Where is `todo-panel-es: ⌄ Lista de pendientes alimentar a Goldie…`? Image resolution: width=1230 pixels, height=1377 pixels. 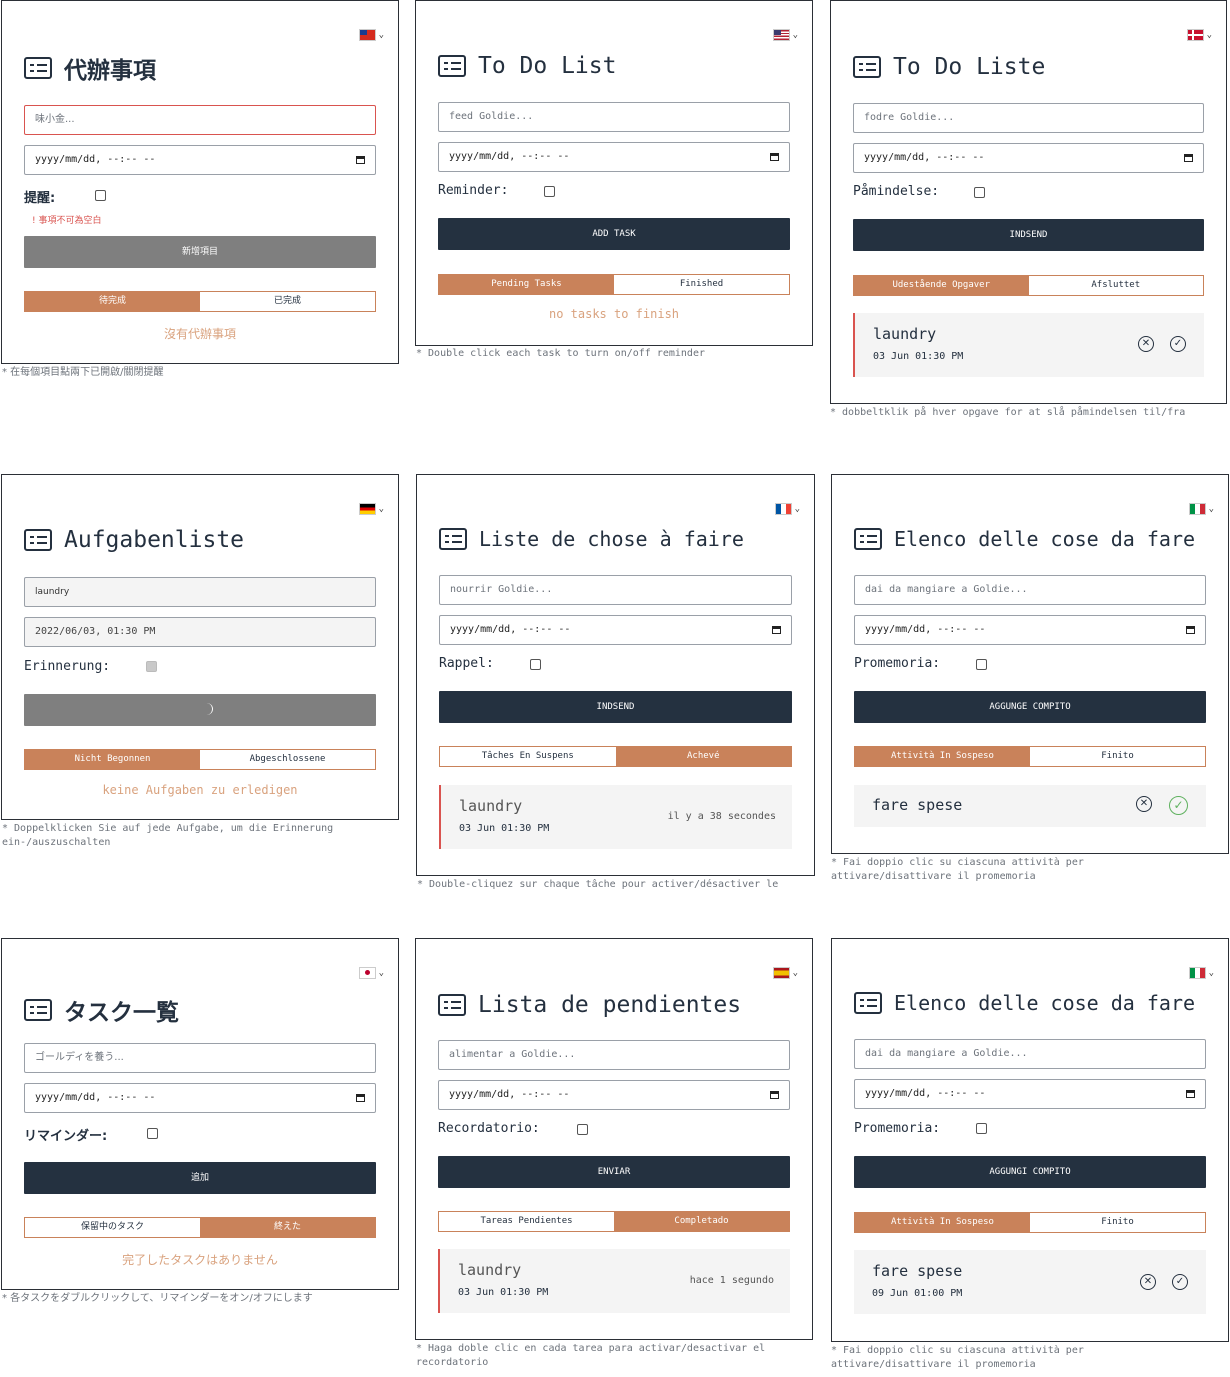
todo-panel-es: ⌄ Lista de pendientes alimentar a Goldie… is located at coordinates (614, 1139).